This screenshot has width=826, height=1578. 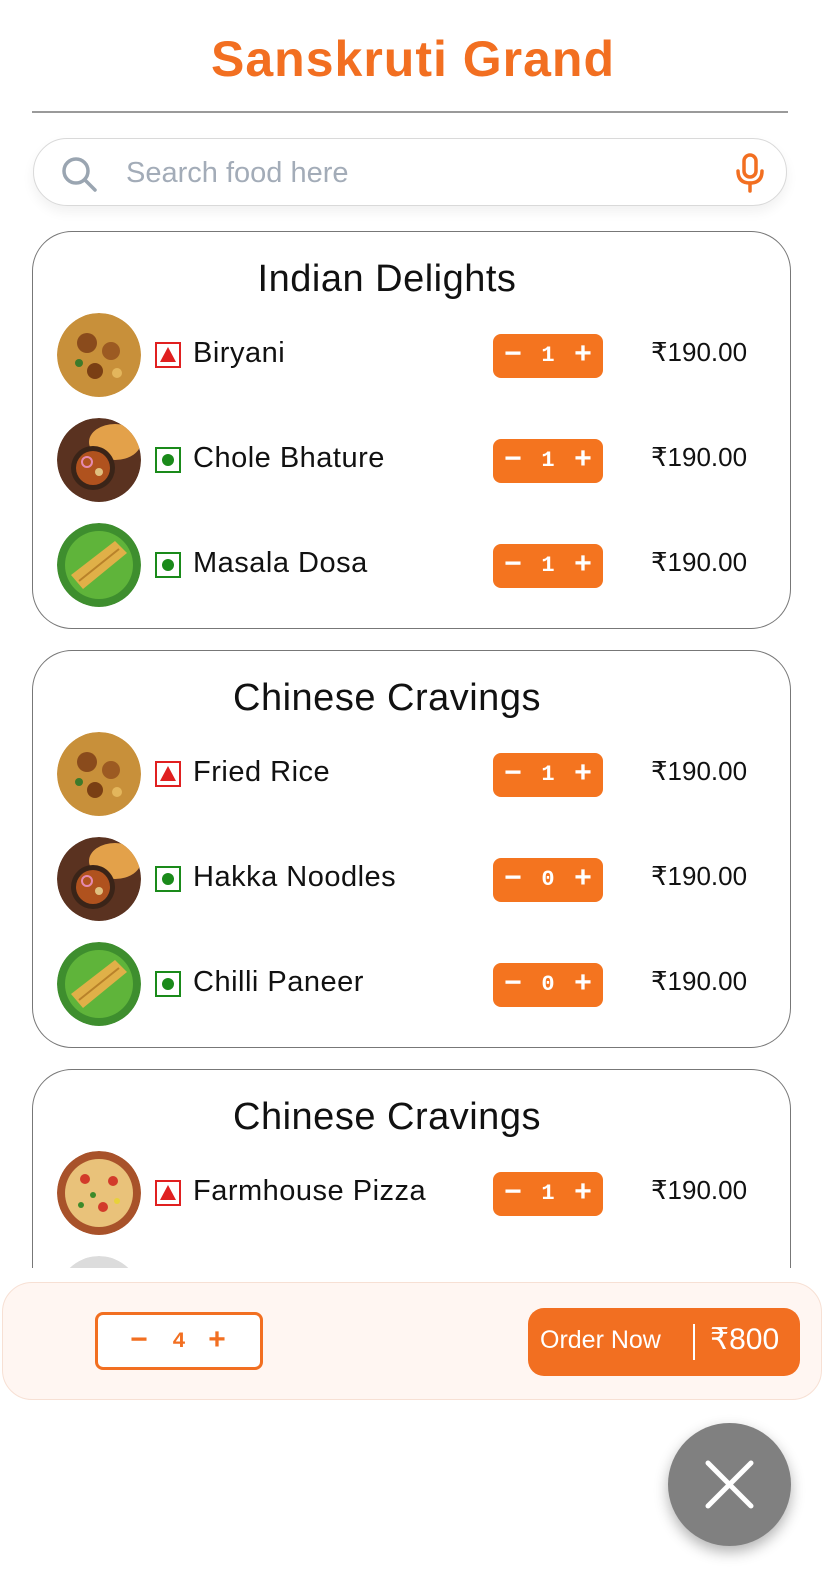 What do you see at coordinates (412, 566) in the screenshot?
I see `menu-item: Masala Dosa − 1 + ₹190.00` at bounding box center [412, 566].